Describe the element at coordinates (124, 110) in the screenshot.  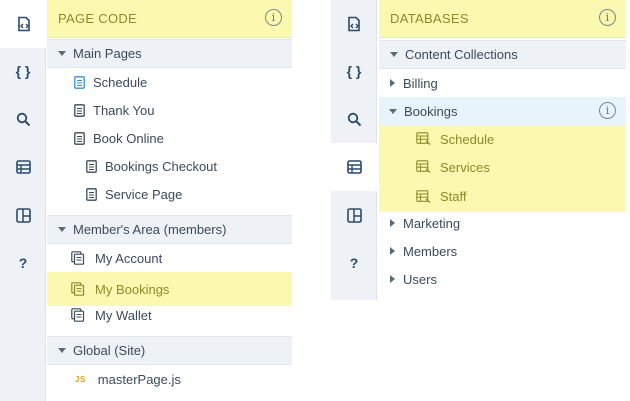
I see `page-label: Thank You` at that location.